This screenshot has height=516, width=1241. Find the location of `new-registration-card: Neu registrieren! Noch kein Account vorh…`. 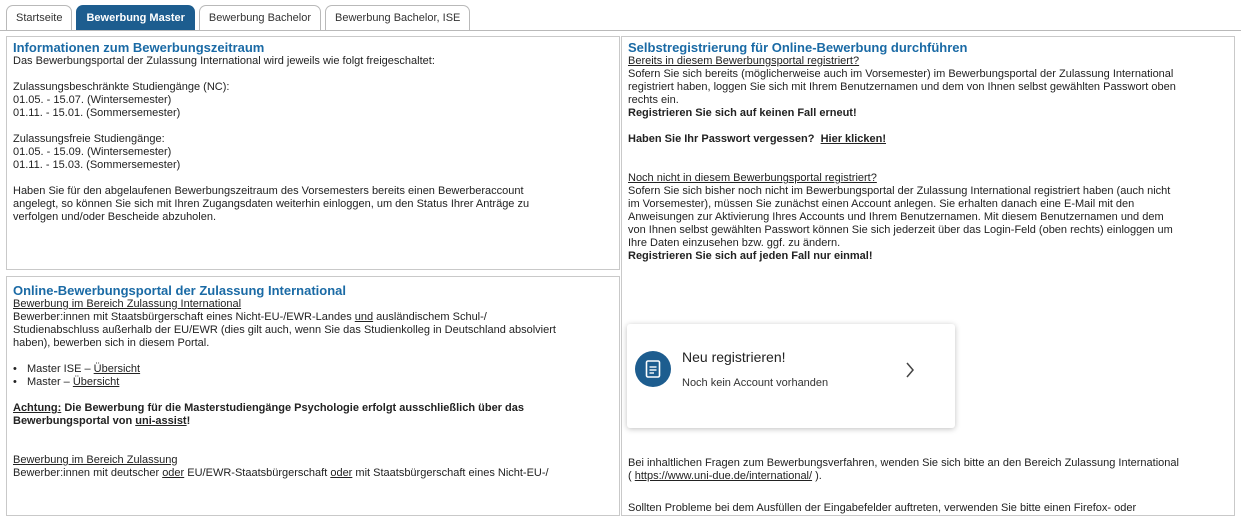

new-registration-card: Neu registrieren! Noch kein Account vorh… is located at coordinates (791, 376).